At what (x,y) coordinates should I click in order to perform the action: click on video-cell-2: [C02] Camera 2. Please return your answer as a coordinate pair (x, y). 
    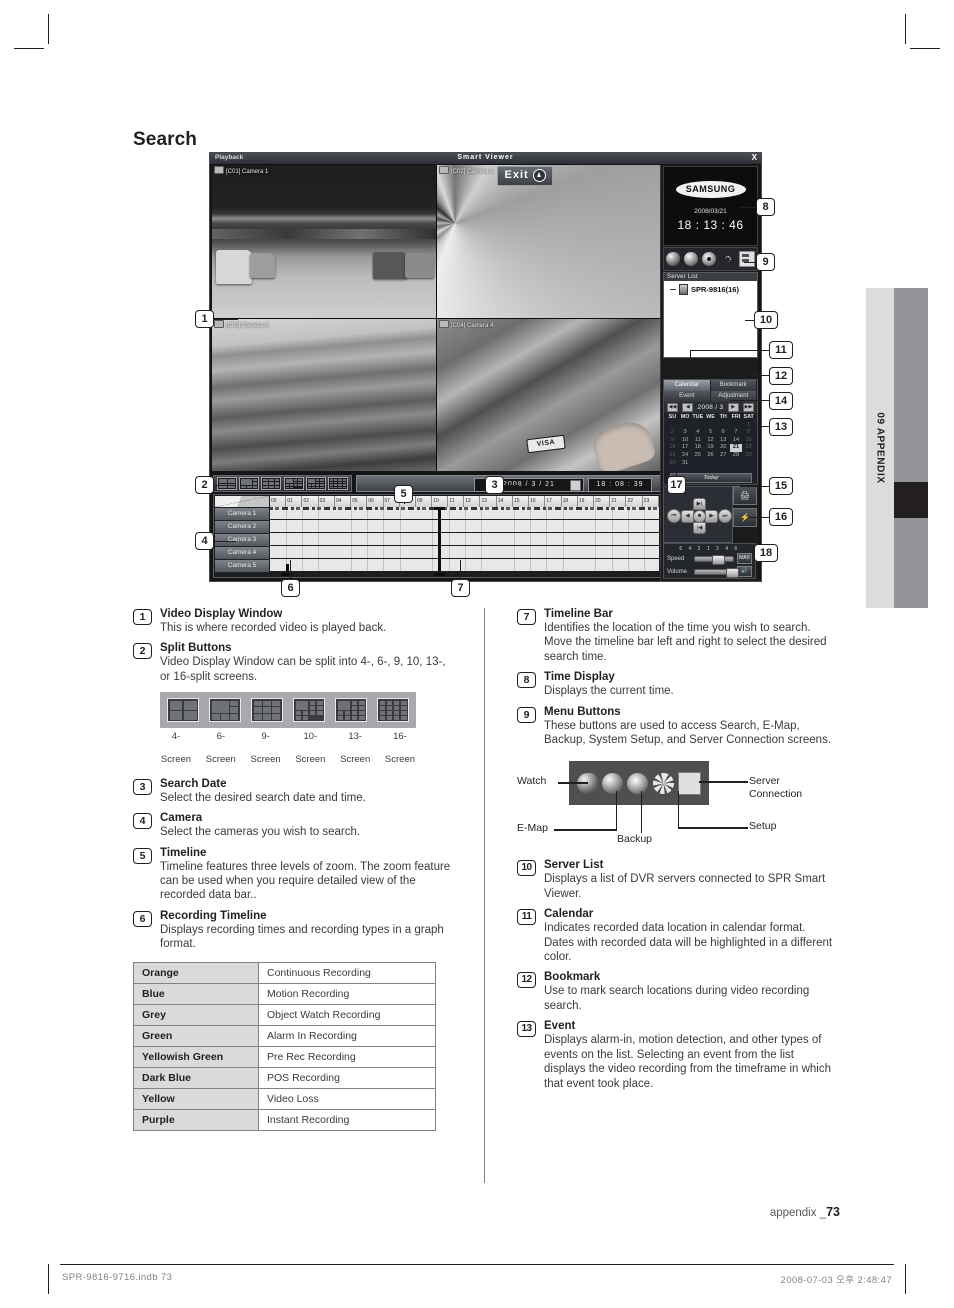
    Looking at the image, I should click on (549, 241).